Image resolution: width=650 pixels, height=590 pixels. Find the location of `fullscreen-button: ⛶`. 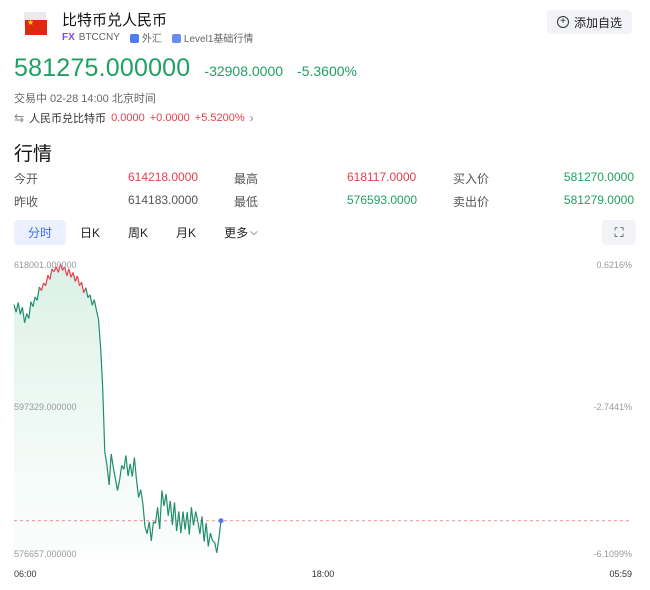

fullscreen-button: ⛶ is located at coordinates (619, 232).